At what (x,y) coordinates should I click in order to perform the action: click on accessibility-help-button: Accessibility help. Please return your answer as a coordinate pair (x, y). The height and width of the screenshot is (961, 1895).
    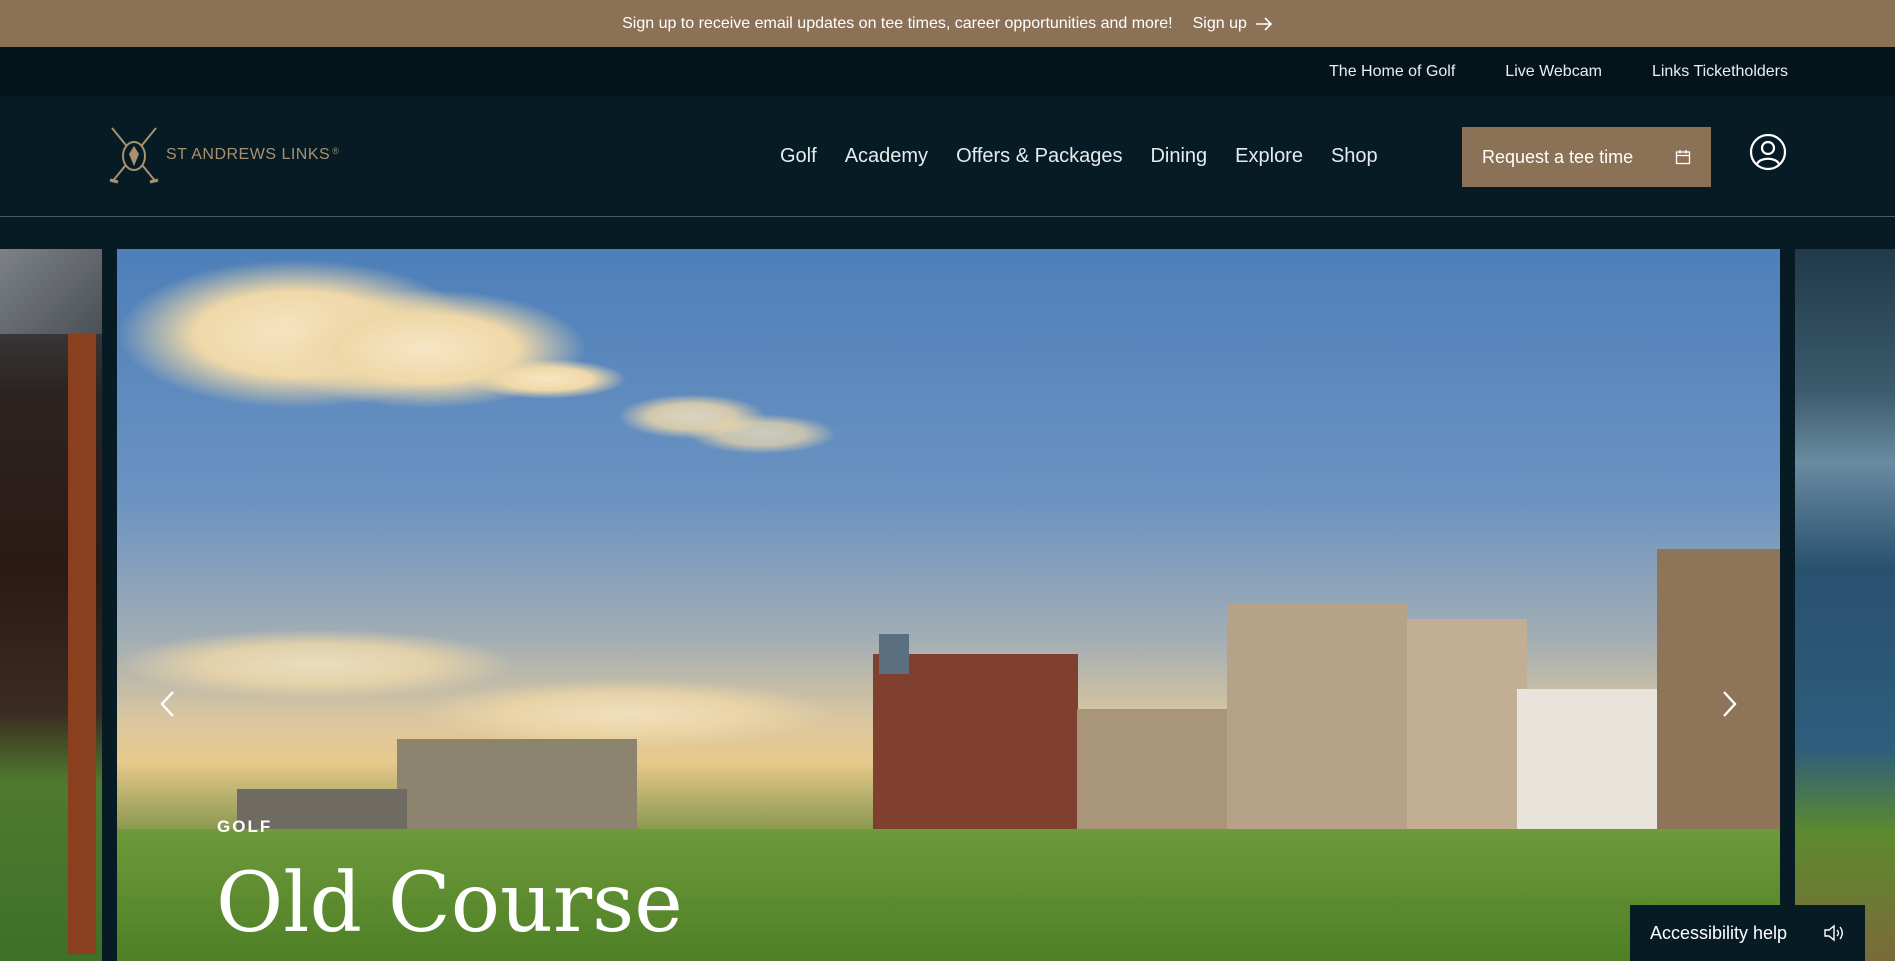
    Looking at the image, I should click on (1747, 933).